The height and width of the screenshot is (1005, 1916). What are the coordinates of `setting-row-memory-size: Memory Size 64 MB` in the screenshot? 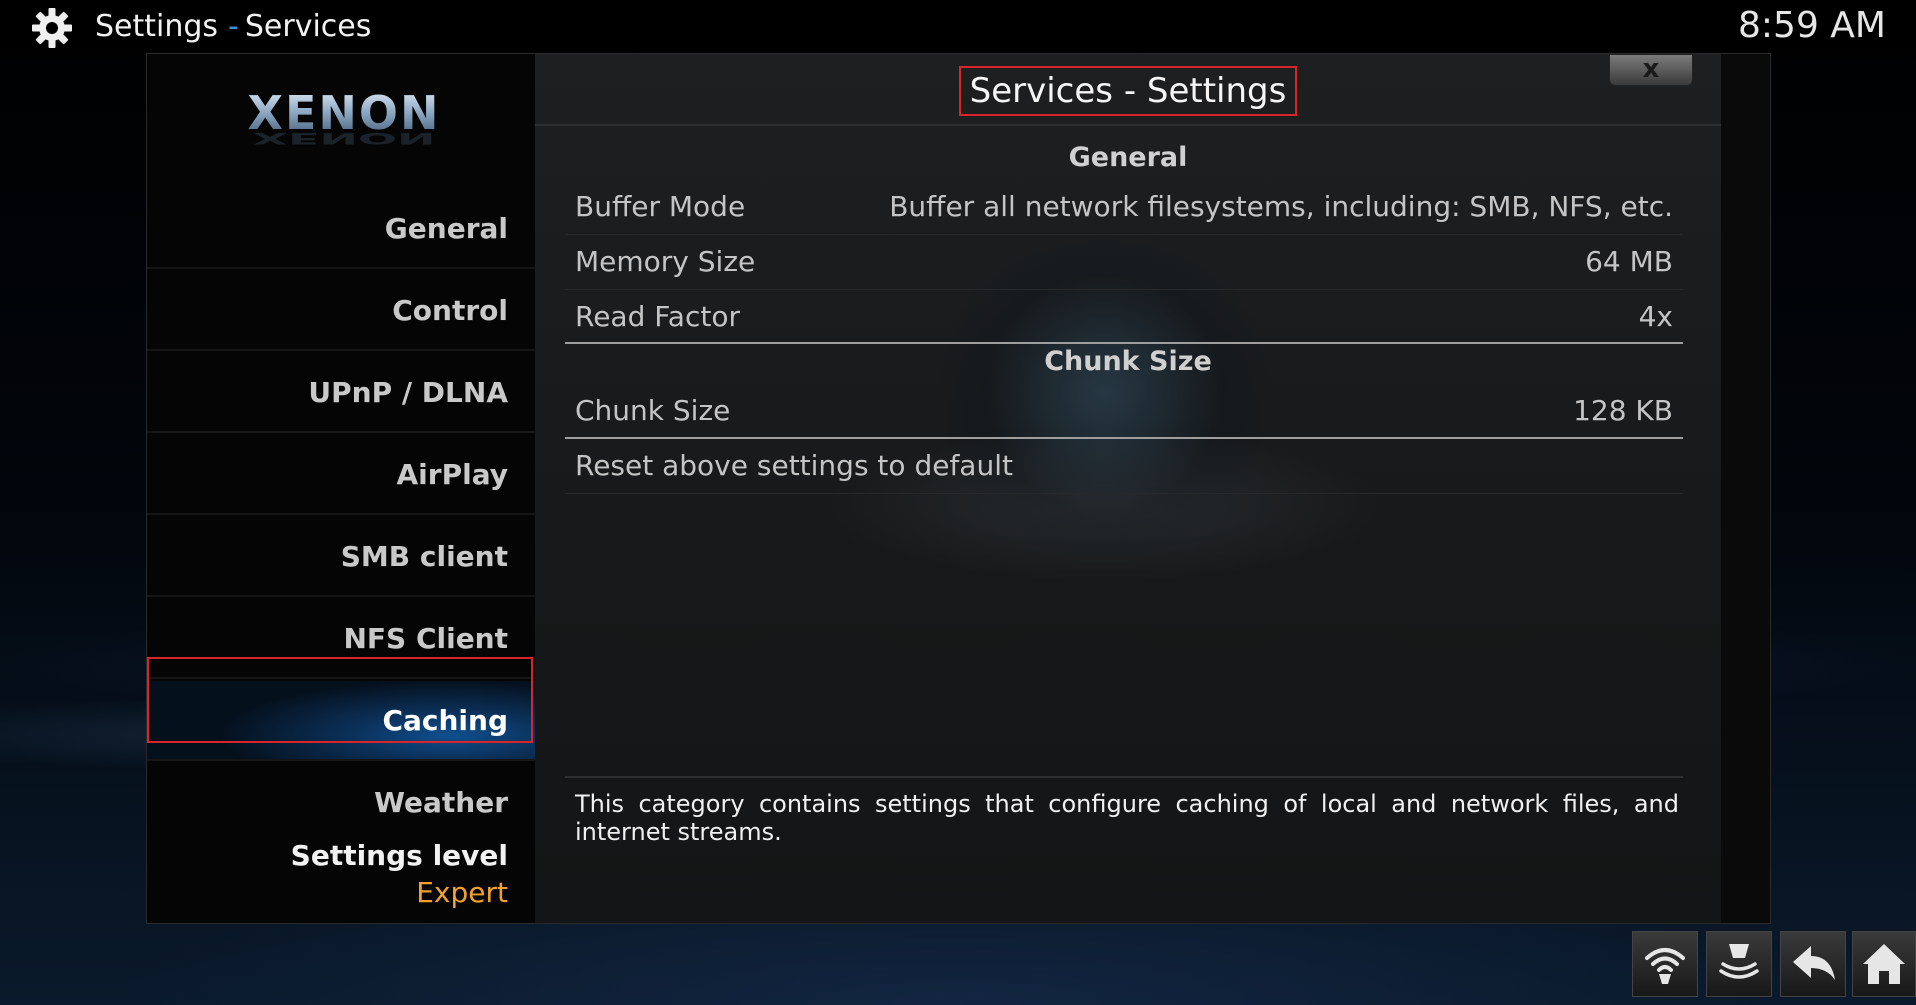 It's located at (1124, 262).